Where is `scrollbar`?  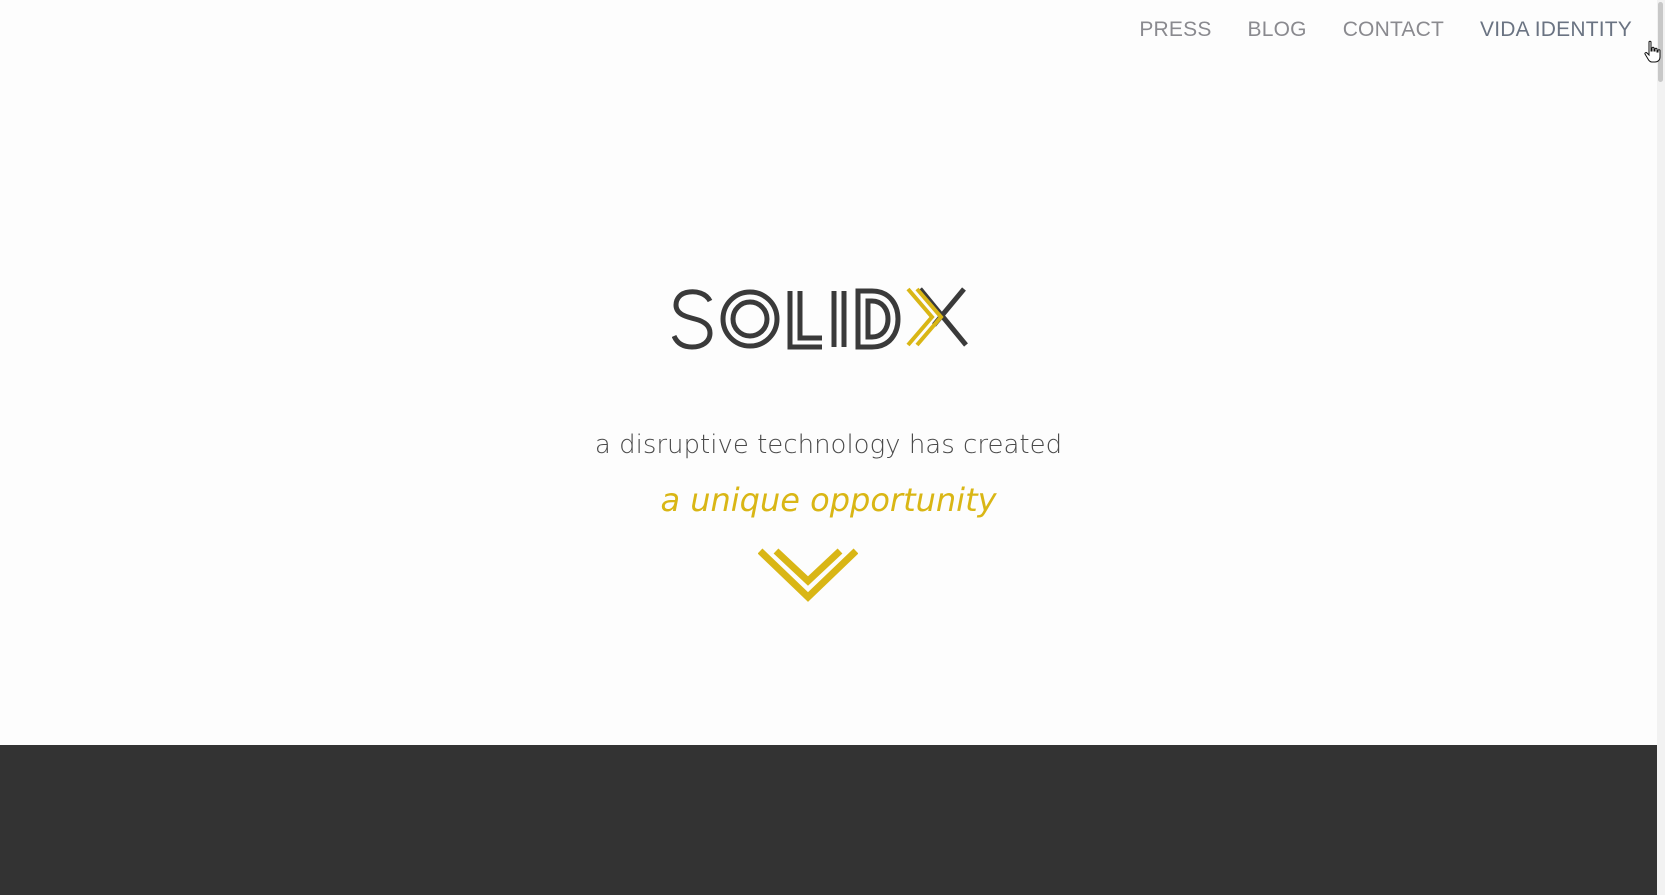
scrollbar is located at coordinates (1661, 447).